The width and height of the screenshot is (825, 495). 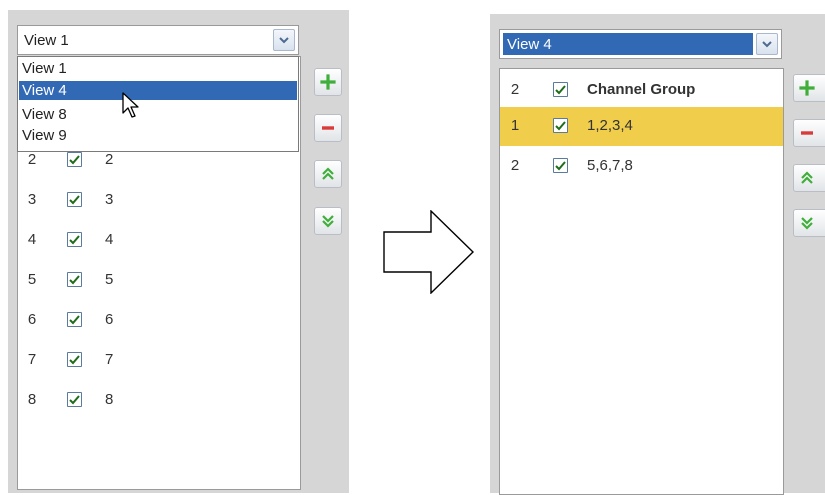 What do you see at coordinates (158, 68) in the screenshot?
I see `dropdown-option: View 1` at bounding box center [158, 68].